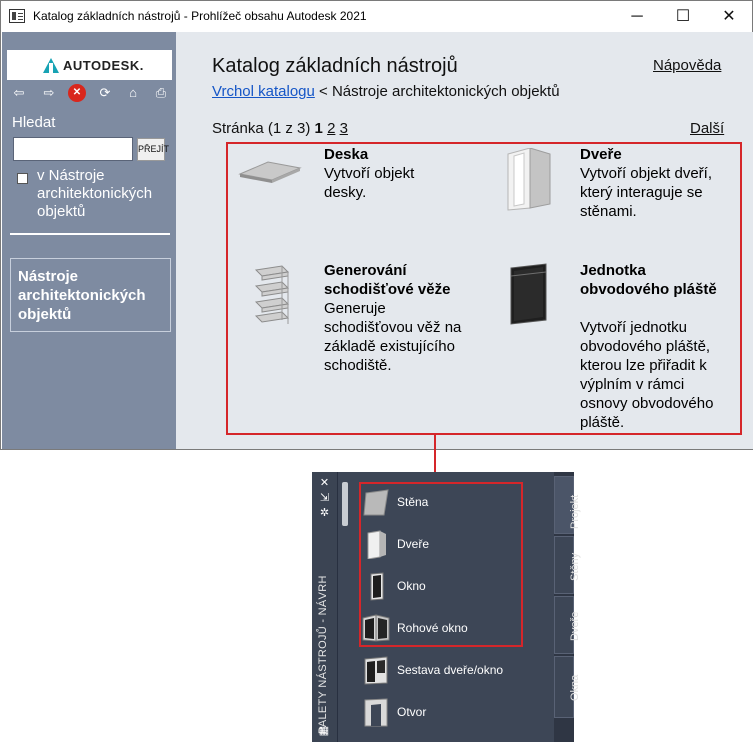  What do you see at coordinates (567, 565) in the screenshot?
I see `tab-steny: Stěny` at bounding box center [567, 565].